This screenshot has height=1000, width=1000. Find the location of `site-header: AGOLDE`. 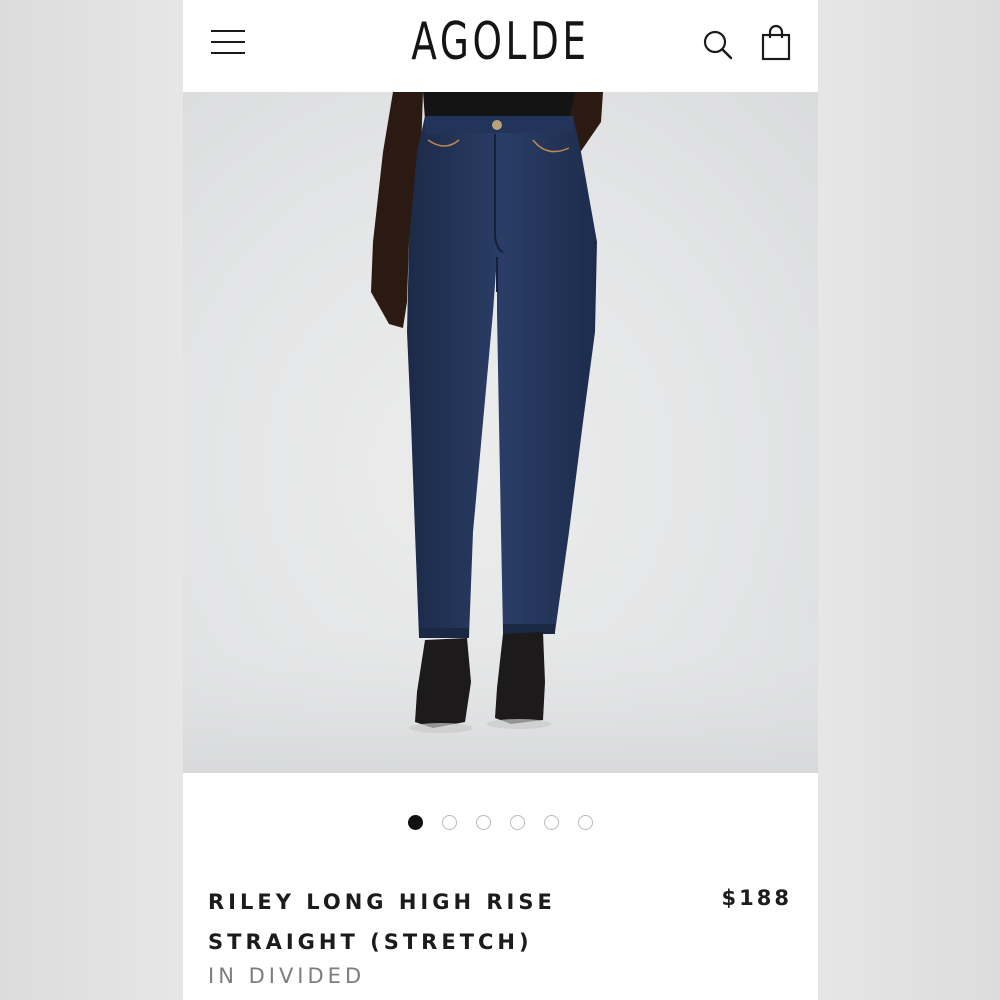

site-header: AGOLDE is located at coordinates (500, 46).